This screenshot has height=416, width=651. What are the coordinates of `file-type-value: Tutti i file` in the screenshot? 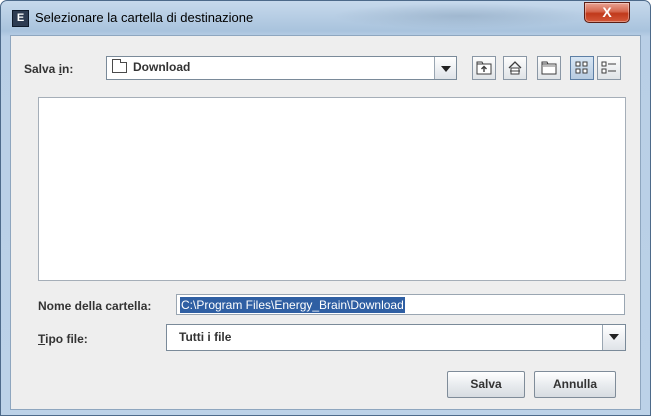 It's located at (205, 337).